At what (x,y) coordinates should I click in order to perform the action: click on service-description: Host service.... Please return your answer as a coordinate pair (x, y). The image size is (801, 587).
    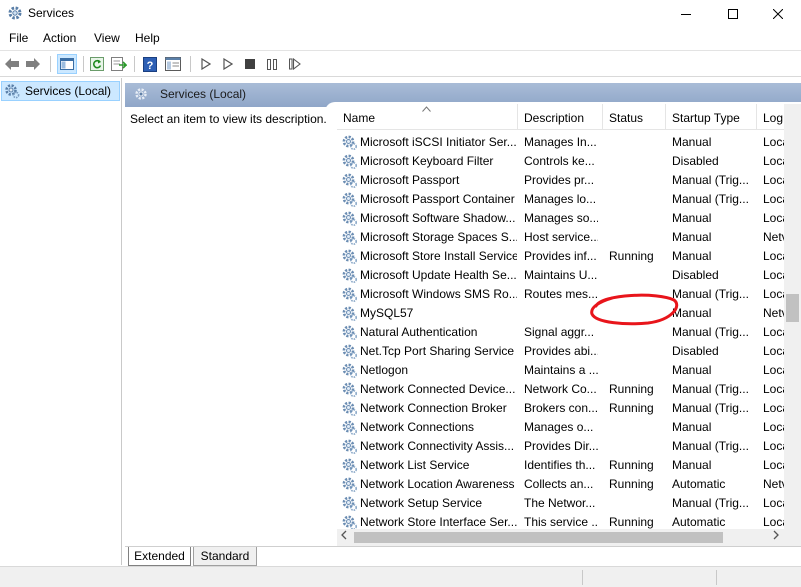
    Looking at the image, I should click on (561, 237).